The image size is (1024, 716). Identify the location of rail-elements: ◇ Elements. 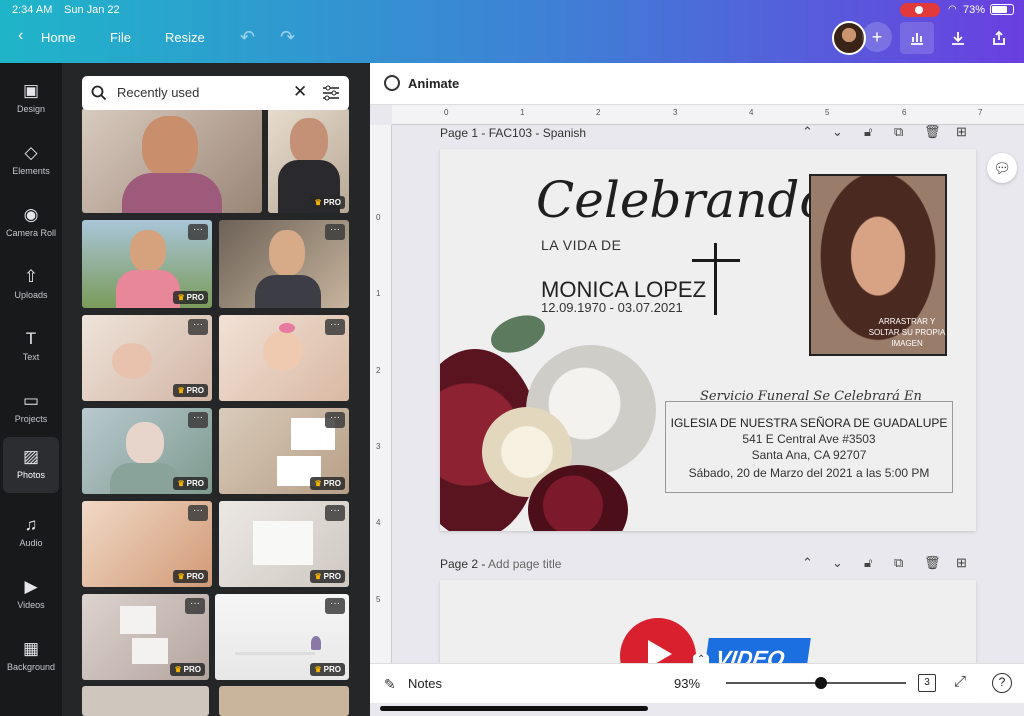
(31, 161).